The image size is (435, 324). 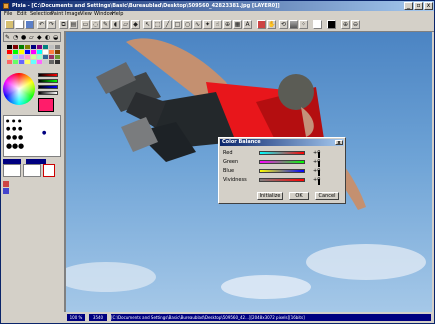 What do you see at coordinates (293, 24) in the screenshot?
I see `stroke-icon` at bounding box center [293, 24].